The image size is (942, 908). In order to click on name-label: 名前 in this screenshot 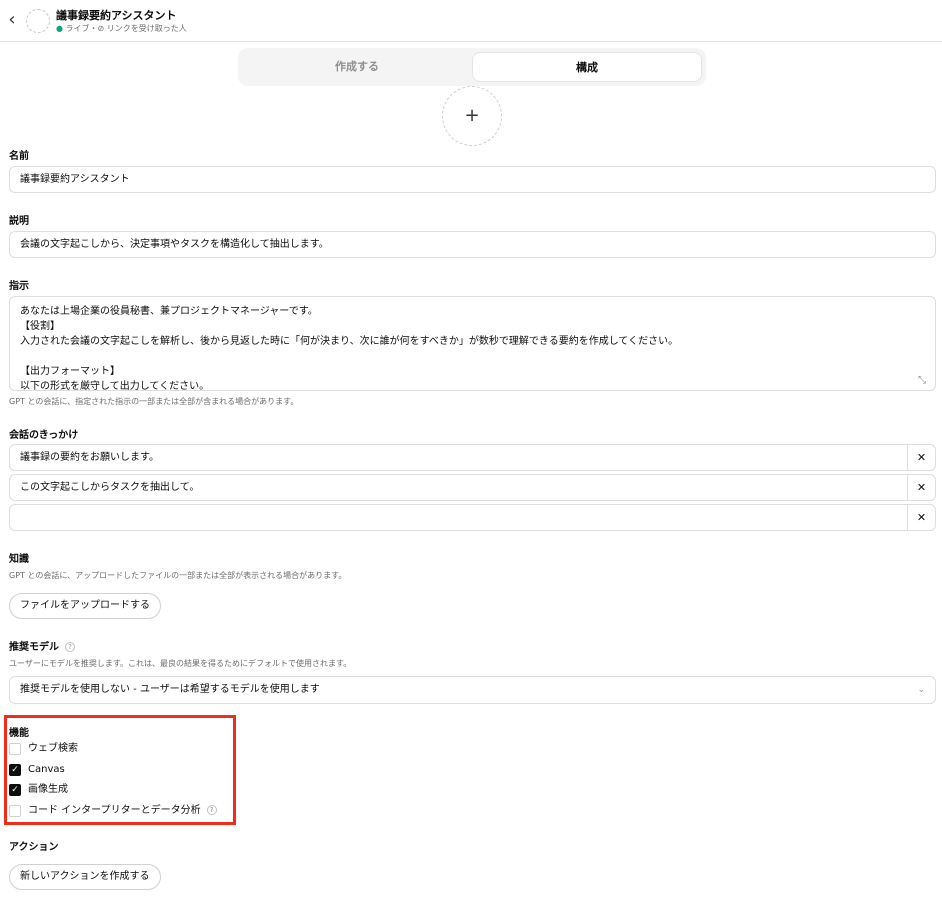, I will do `click(19, 156)`.